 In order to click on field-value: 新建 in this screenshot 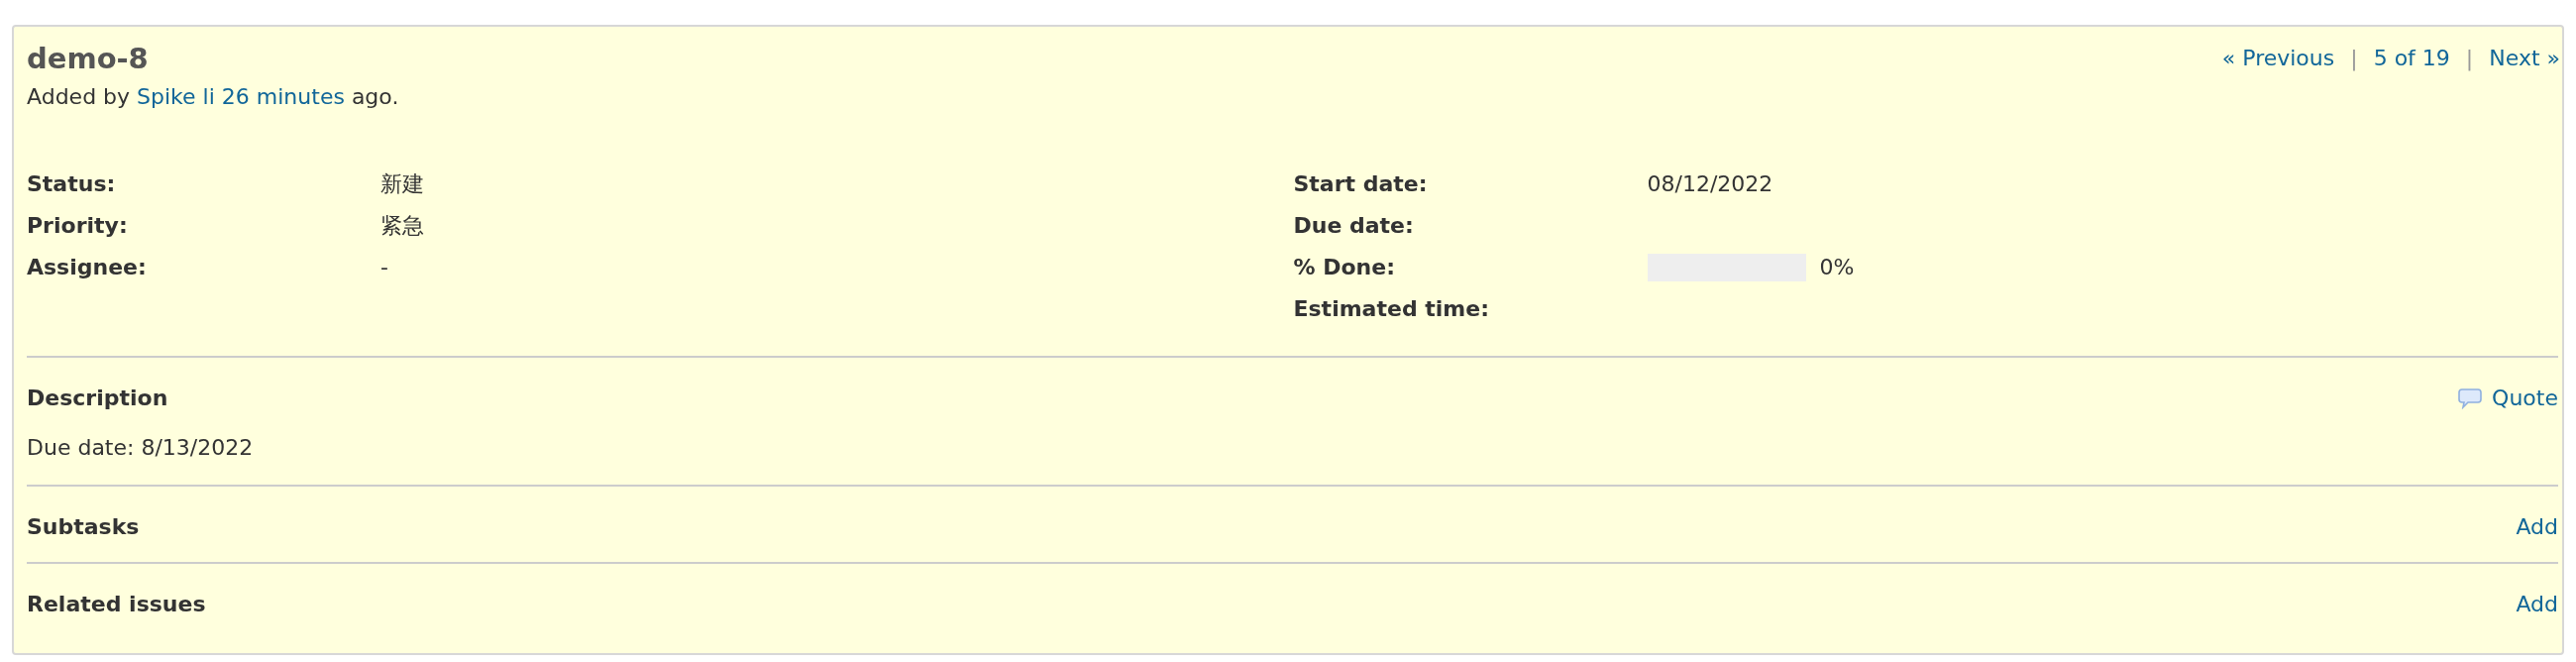, I will do `click(402, 184)`.